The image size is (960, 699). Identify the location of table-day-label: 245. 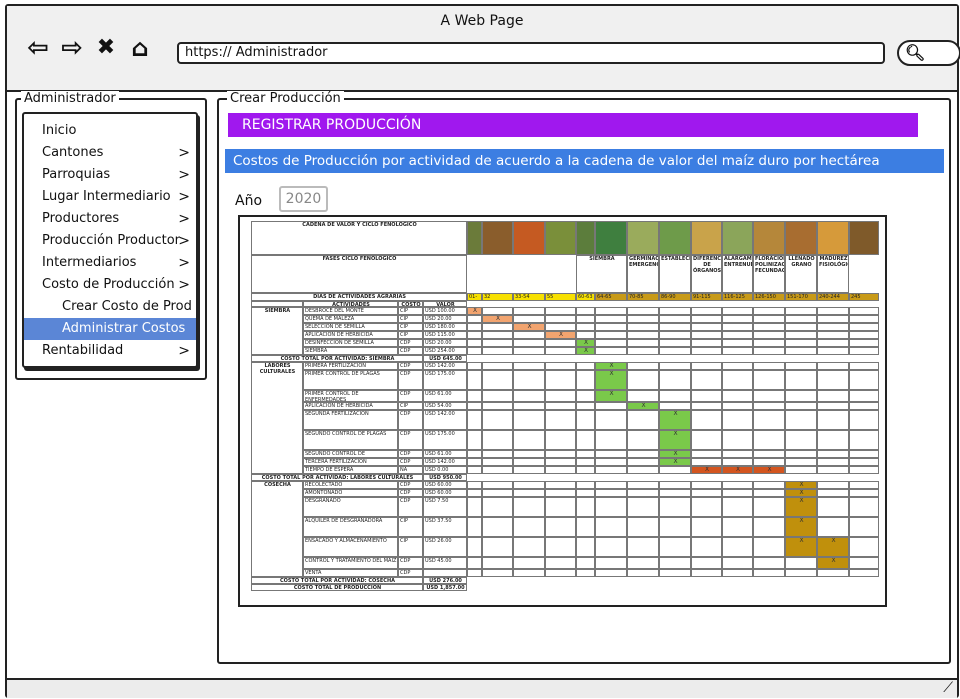
(864, 297).